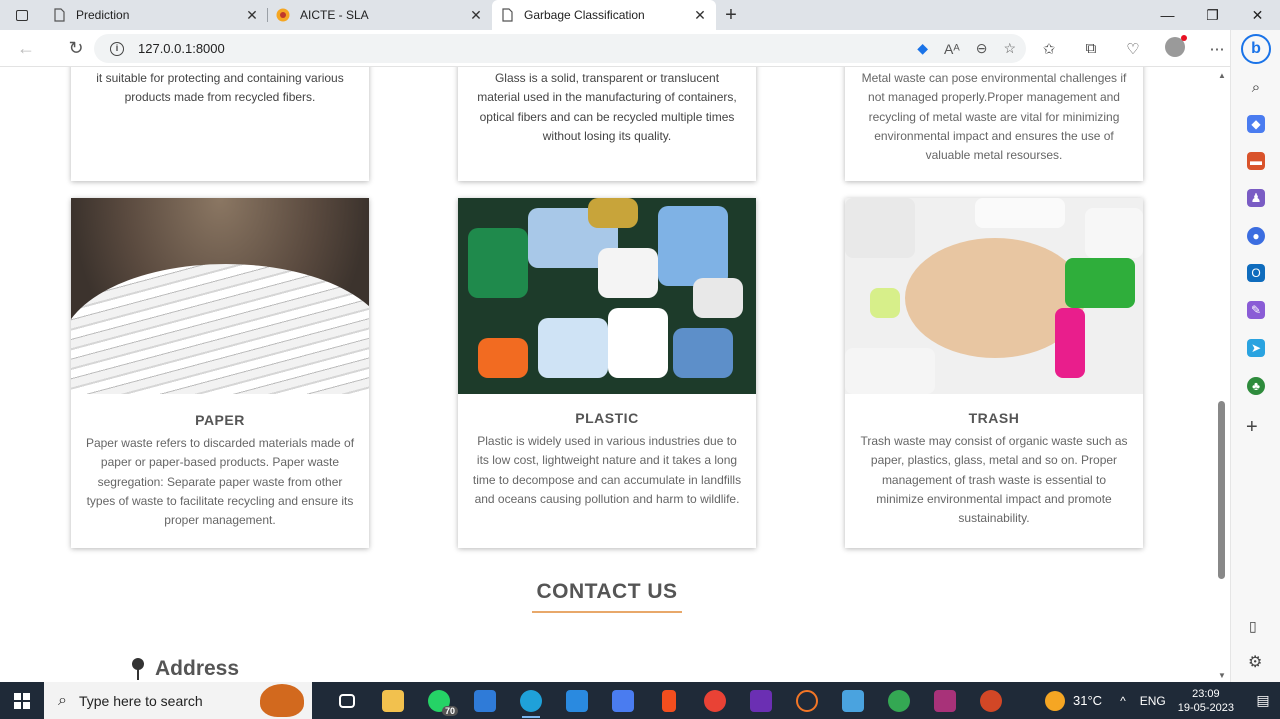 Image resolution: width=1280 pixels, height=719 pixels. What do you see at coordinates (1256, 49) in the screenshot?
I see `bing-chat-icon: b` at bounding box center [1256, 49].